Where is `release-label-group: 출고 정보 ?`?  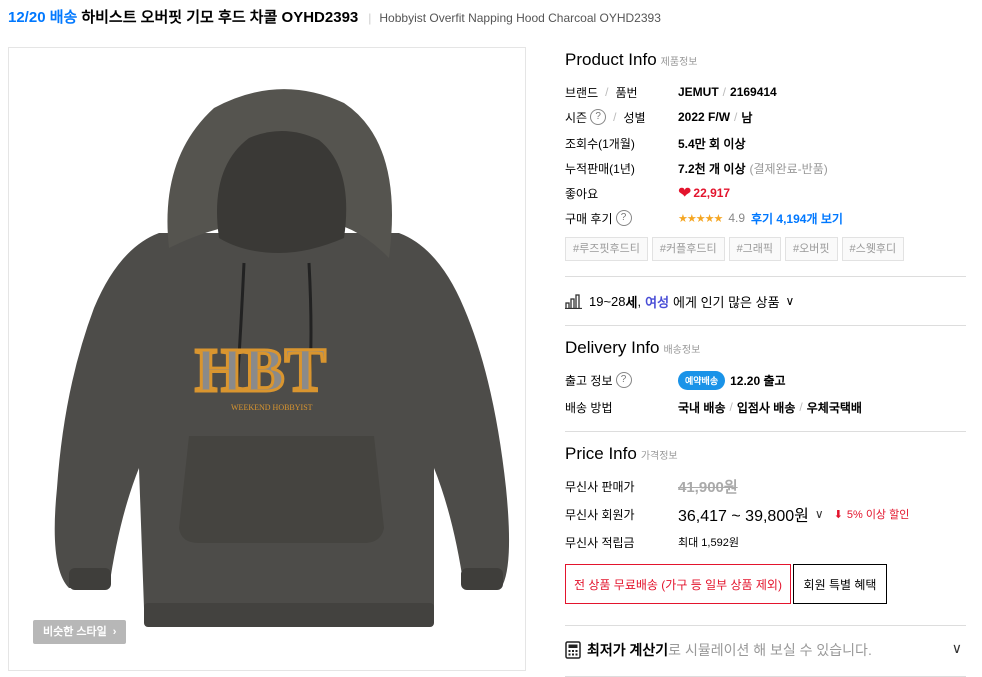
release-label-group: 출고 정보 ? is located at coordinates (621, 380).